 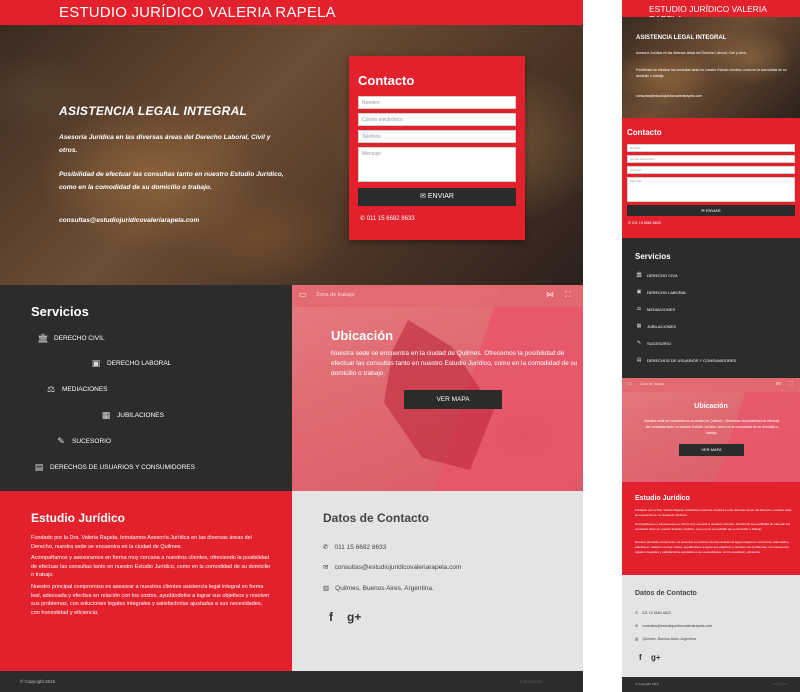 I want to click on mobile-contact-title: Contacto, so click(x=644, y=132).